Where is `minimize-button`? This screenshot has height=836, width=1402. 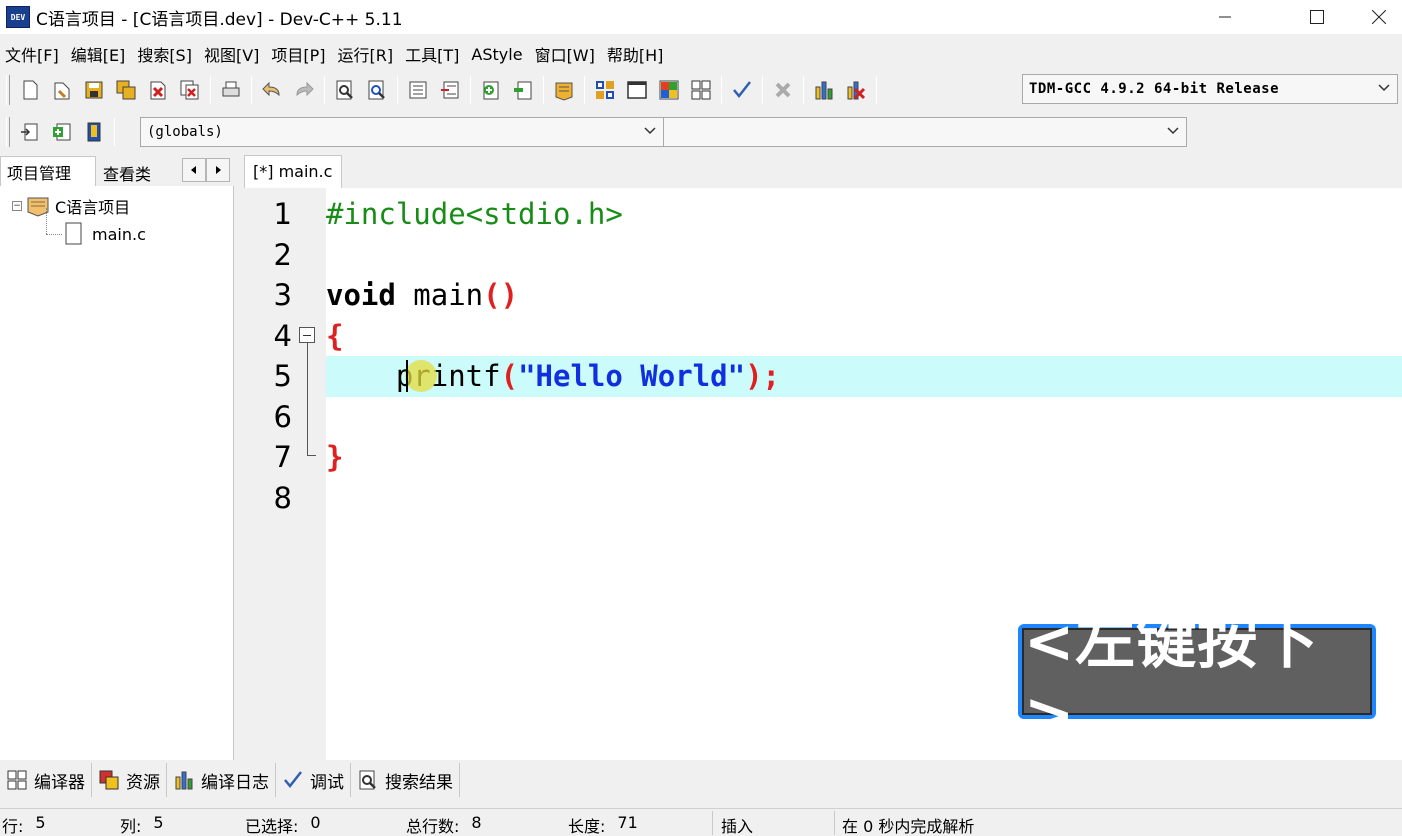 minimize-button is located at coordinates (1225, 17).